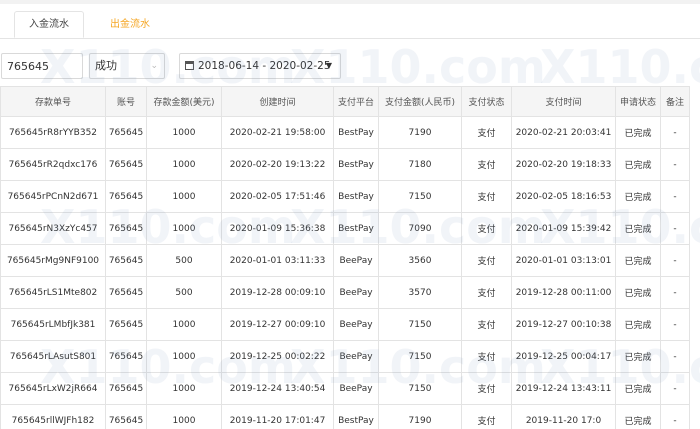 The width and height of the screenshot is (700, 429). What do you see at coordinates (42, 66) in the screenshot?
I see `account-input` at bounding box center [42, 66].